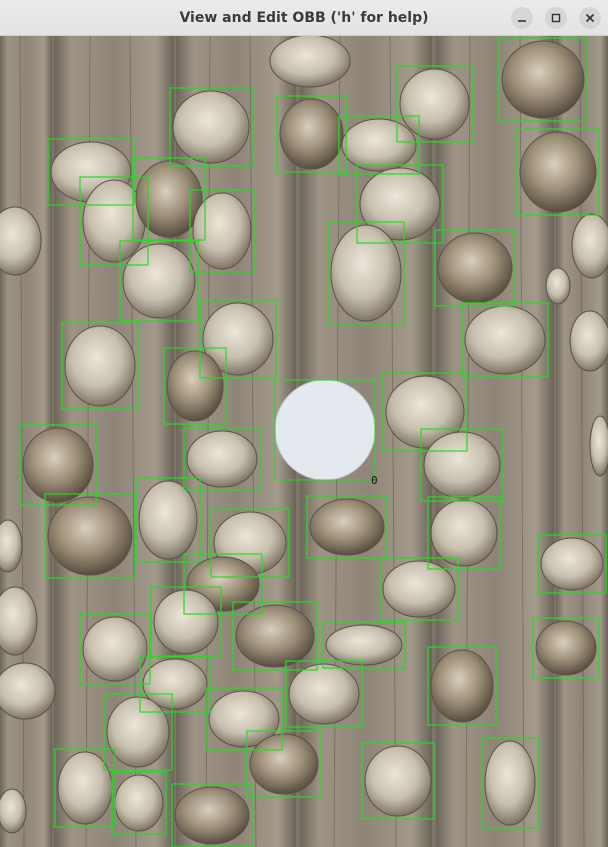  What do you see at coordinates (522, 21) in the screenshot?
I see `minimize-icon` at bounding box center [522, 21].